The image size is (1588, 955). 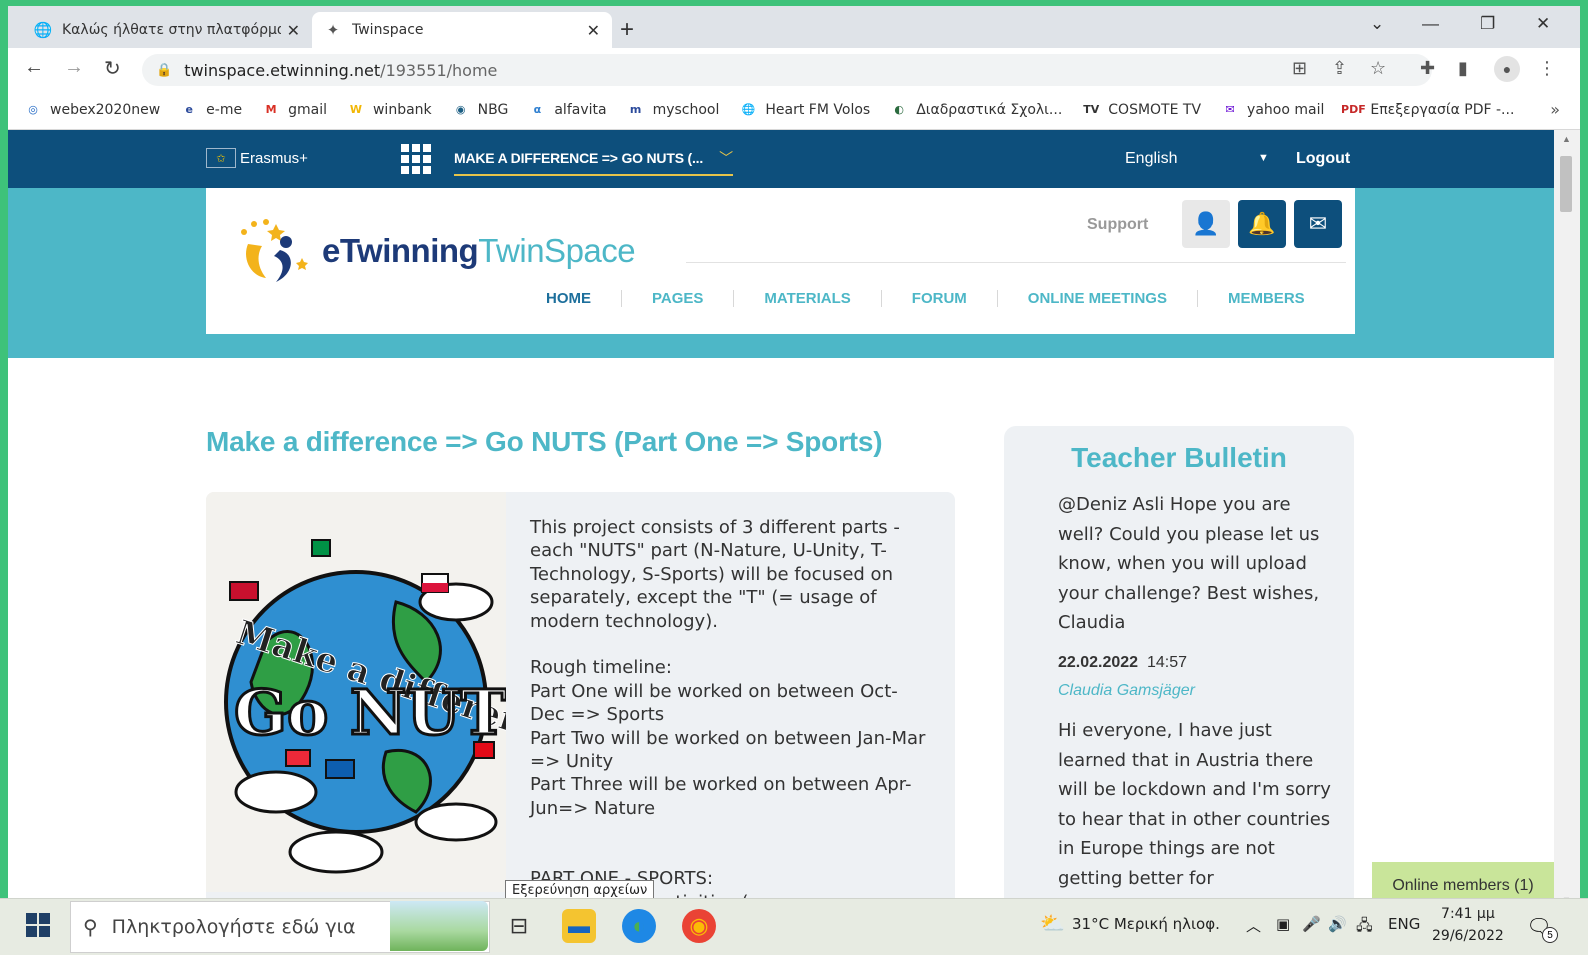 What do you see at coordinates (460, 109) in the screenshot?
I see `nbg-icon: ◉` at bounding box center [460, 109].